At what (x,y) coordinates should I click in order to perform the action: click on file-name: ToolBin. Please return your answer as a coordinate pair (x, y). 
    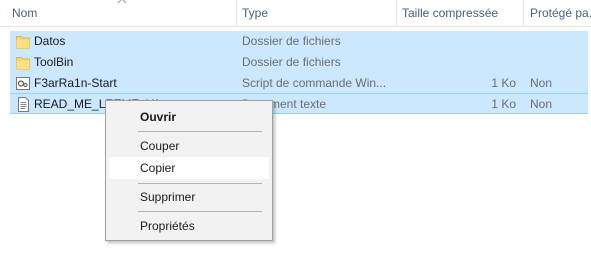
    Looking at the image, I should click on (54, 62).